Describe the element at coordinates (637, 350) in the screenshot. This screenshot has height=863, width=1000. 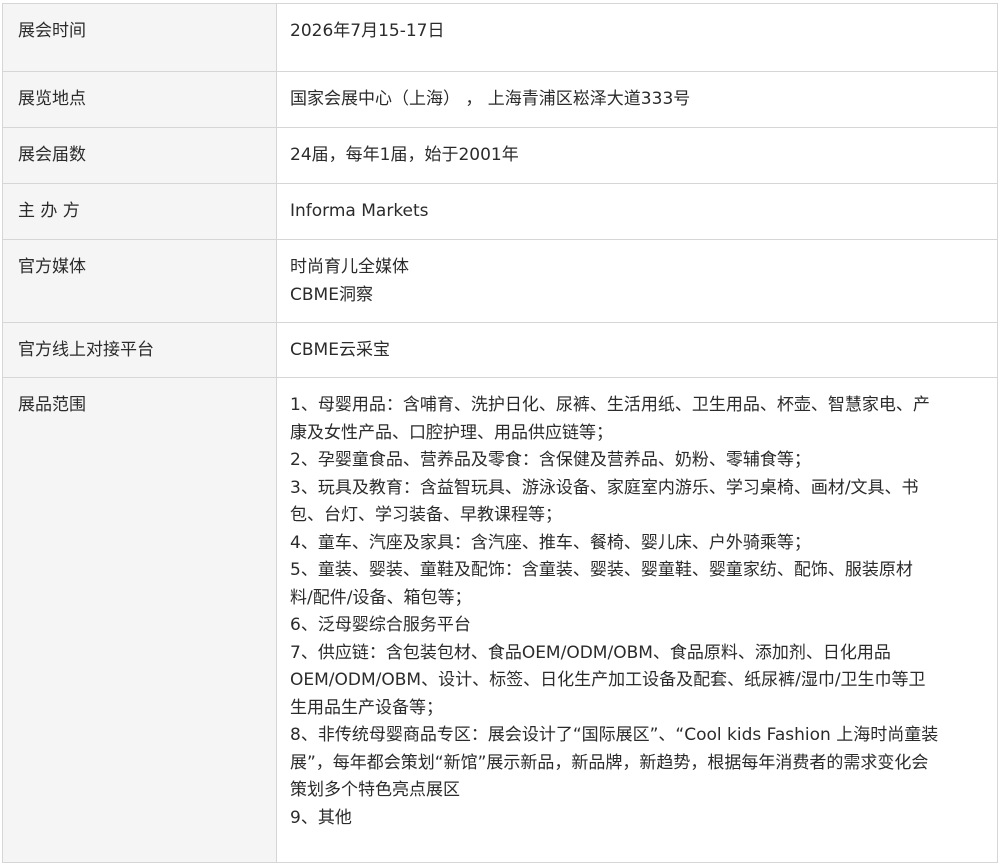
I see `value-online-platform: CBME云采宝` at that location.